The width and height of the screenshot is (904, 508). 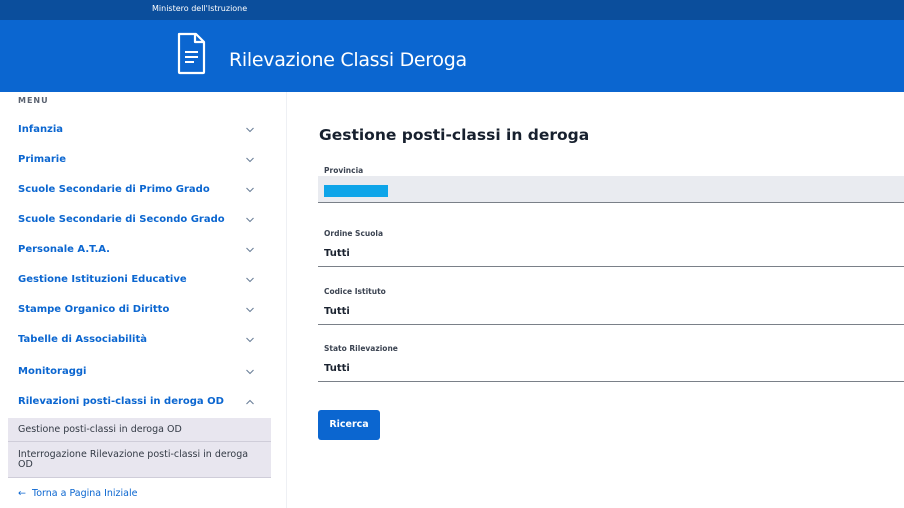 What do you see at coordinates (135, 131) in the screenshot?
I see `sidebar-item-infanzia: Infanzia` at bounding box center [135, 131].